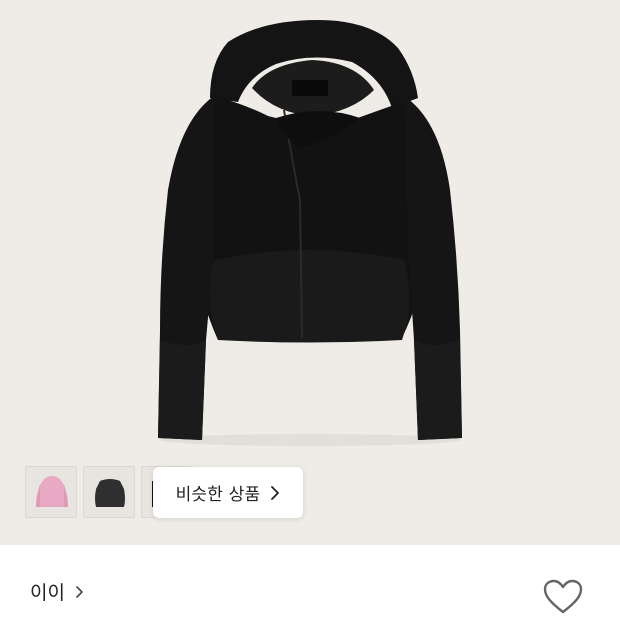 The width and height of the screenshot is (620, 620). I want to click on pink-hoodie-thumbnail, so click(52, 491).